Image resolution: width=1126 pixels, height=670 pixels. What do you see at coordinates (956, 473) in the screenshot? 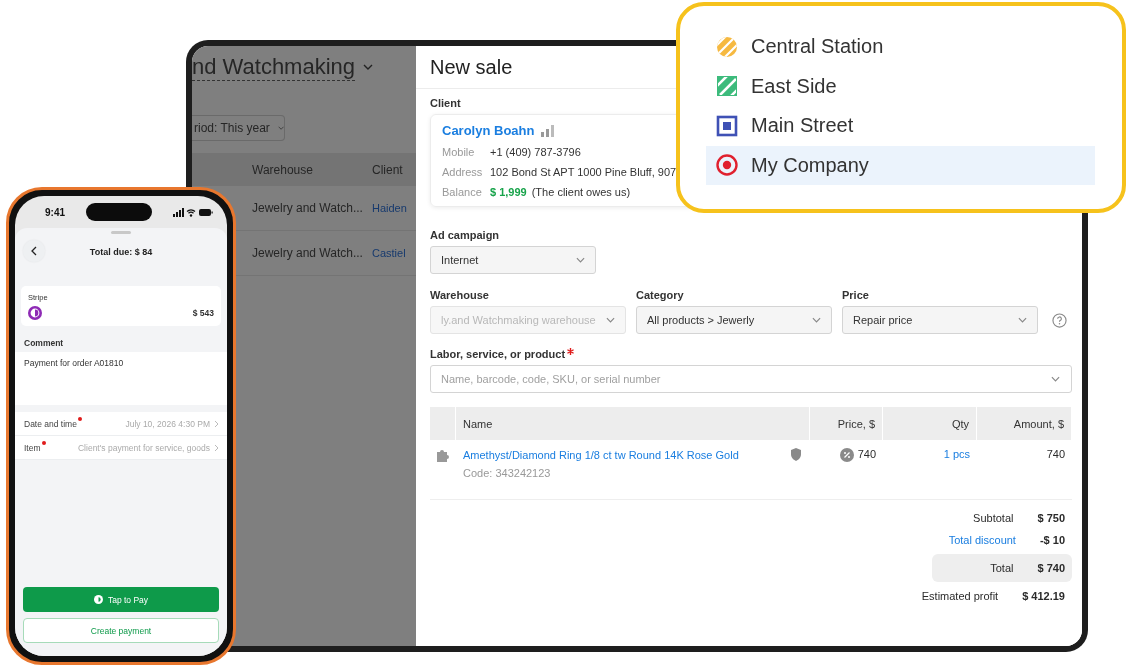
I see `quantity-link: 1 pcs` at bounding box center [956, 473].